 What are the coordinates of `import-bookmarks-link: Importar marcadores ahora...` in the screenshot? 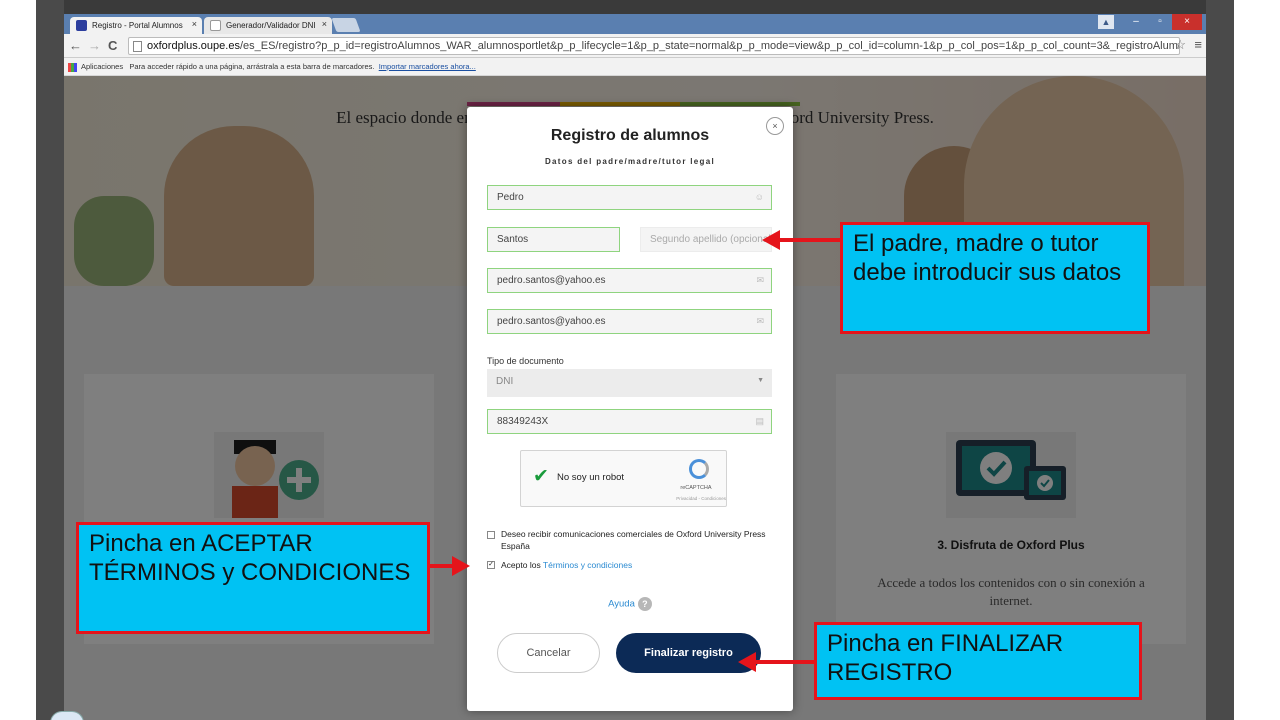 It's located at (427, 66).